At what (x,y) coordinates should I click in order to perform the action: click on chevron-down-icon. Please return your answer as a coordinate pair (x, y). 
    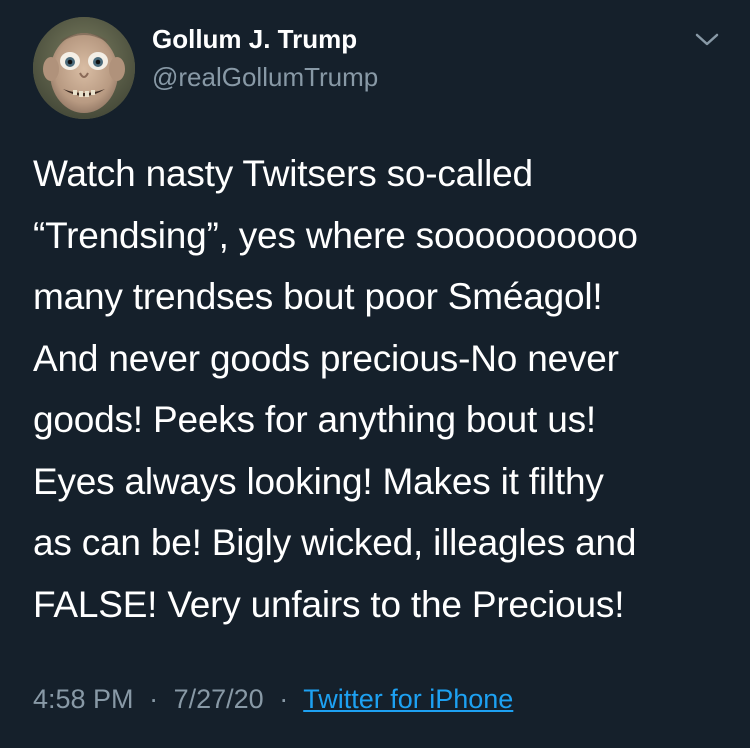
    Looking at the image, I should click on (707, 40).